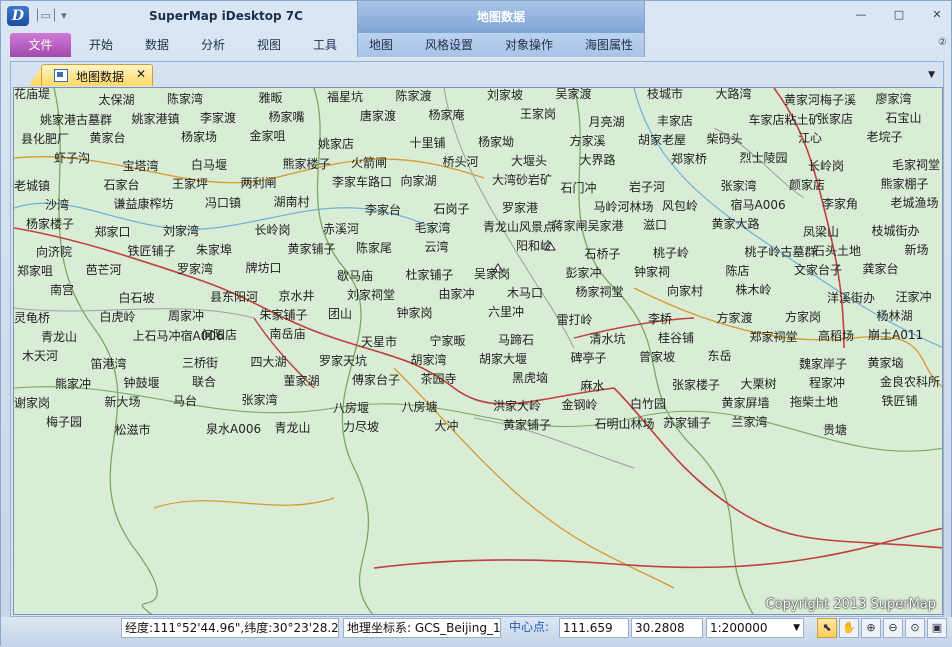  I want to click on map-place-label: 大界路, so click(597, 160).